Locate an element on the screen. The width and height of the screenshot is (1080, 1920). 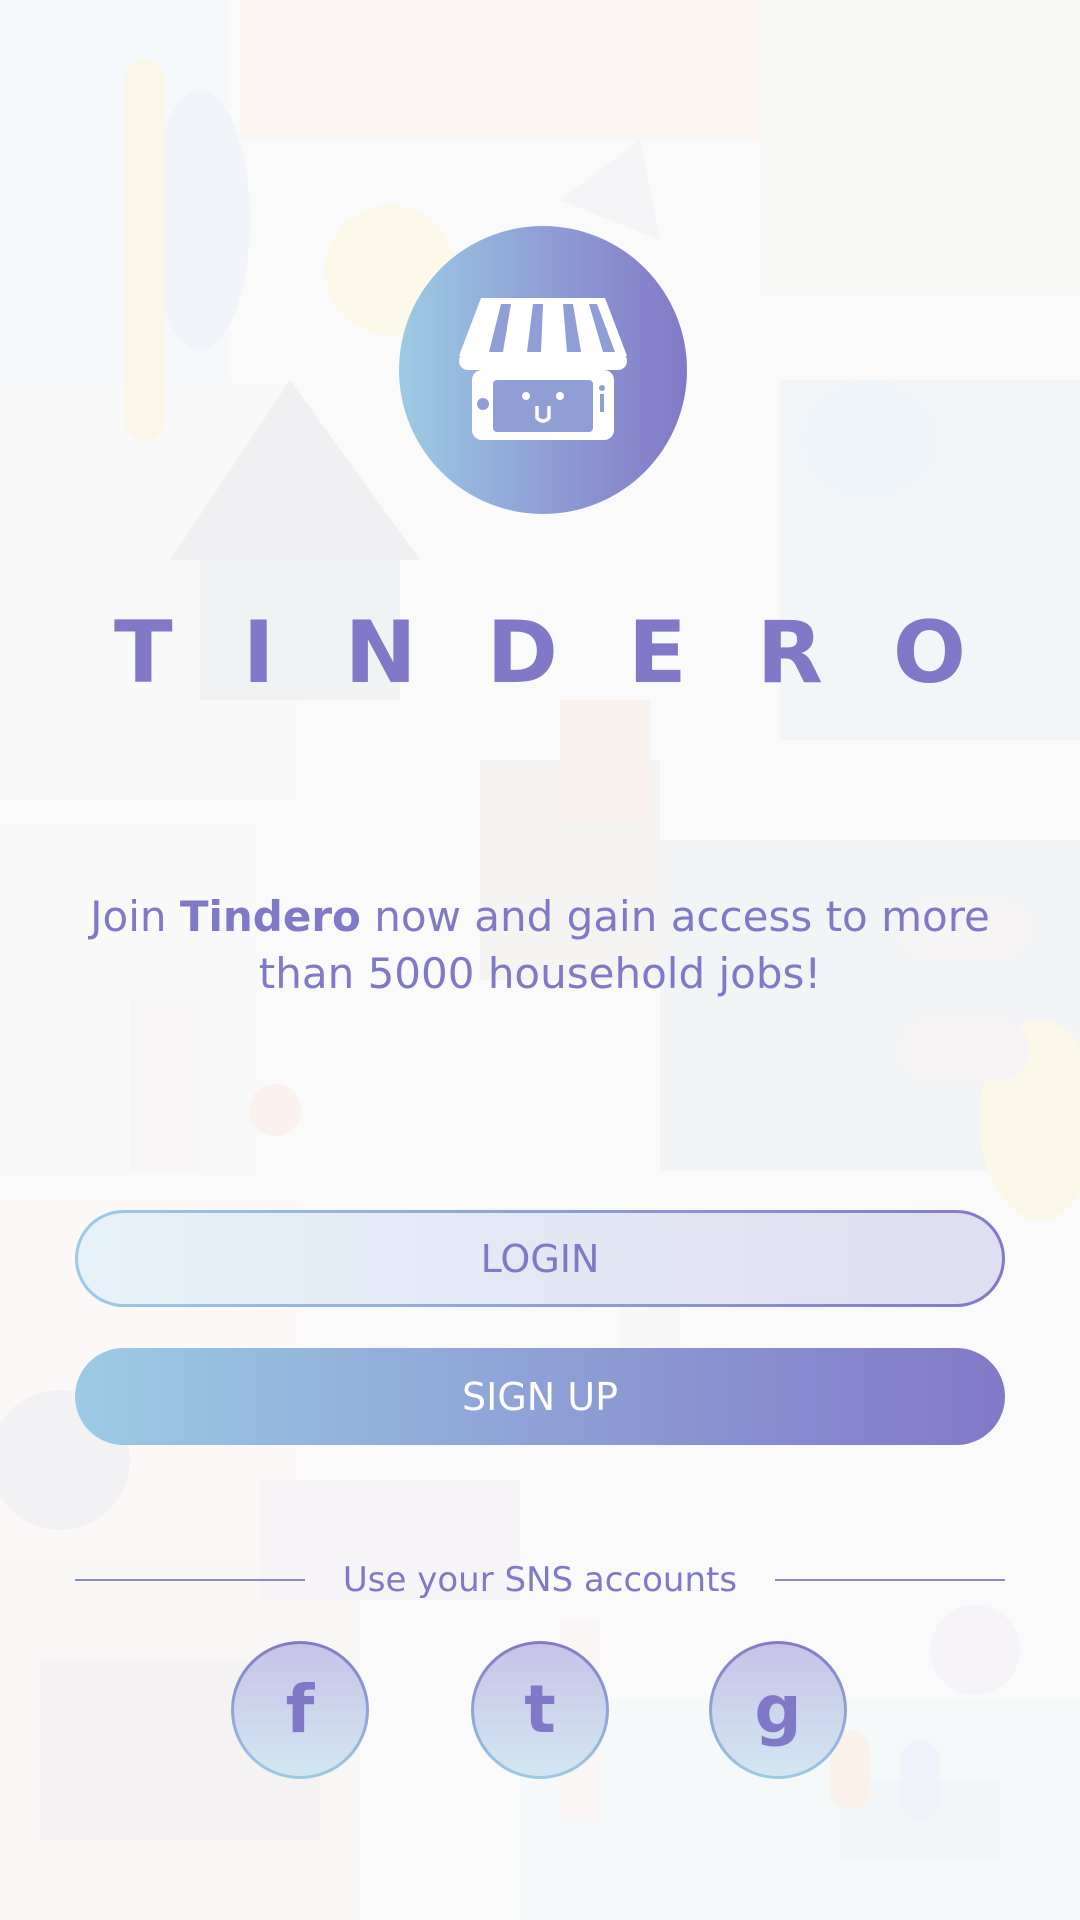
twitter-login-button: t is located at coordinates (540, 1710).